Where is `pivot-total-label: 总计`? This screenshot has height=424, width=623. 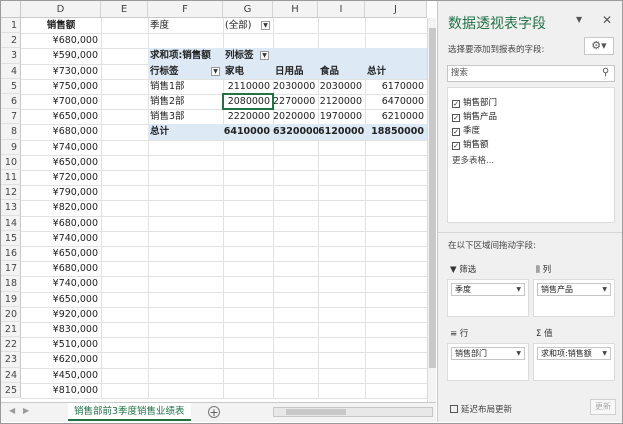
pivot-total-label: 总计 is located at coordinates (185, 131).